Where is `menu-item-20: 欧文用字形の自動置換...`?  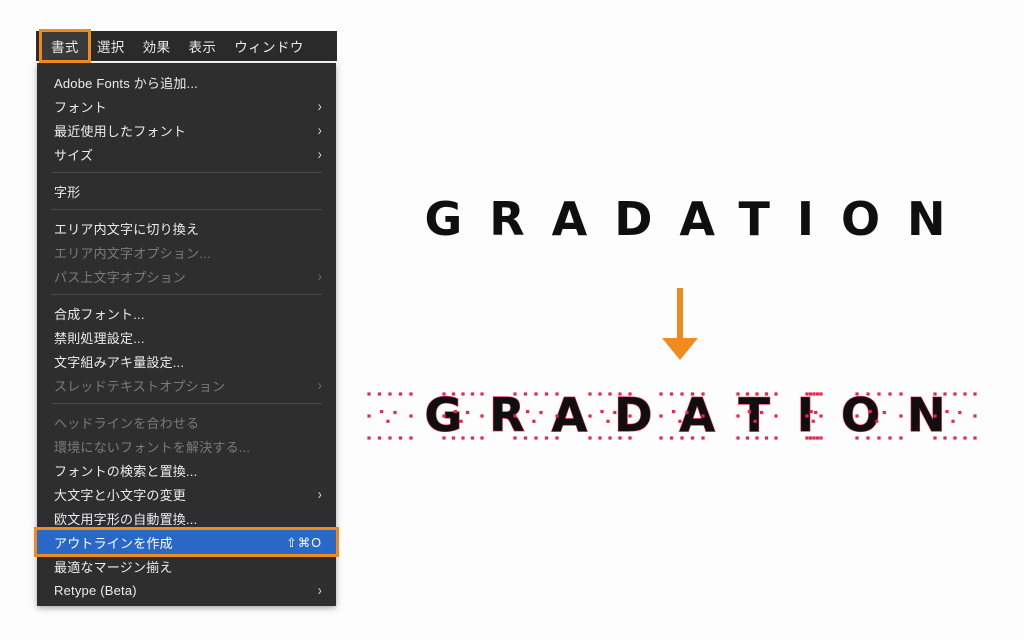
menu-item-20: 欧文用字形の自動置換... is located at coordinates (186, 518).